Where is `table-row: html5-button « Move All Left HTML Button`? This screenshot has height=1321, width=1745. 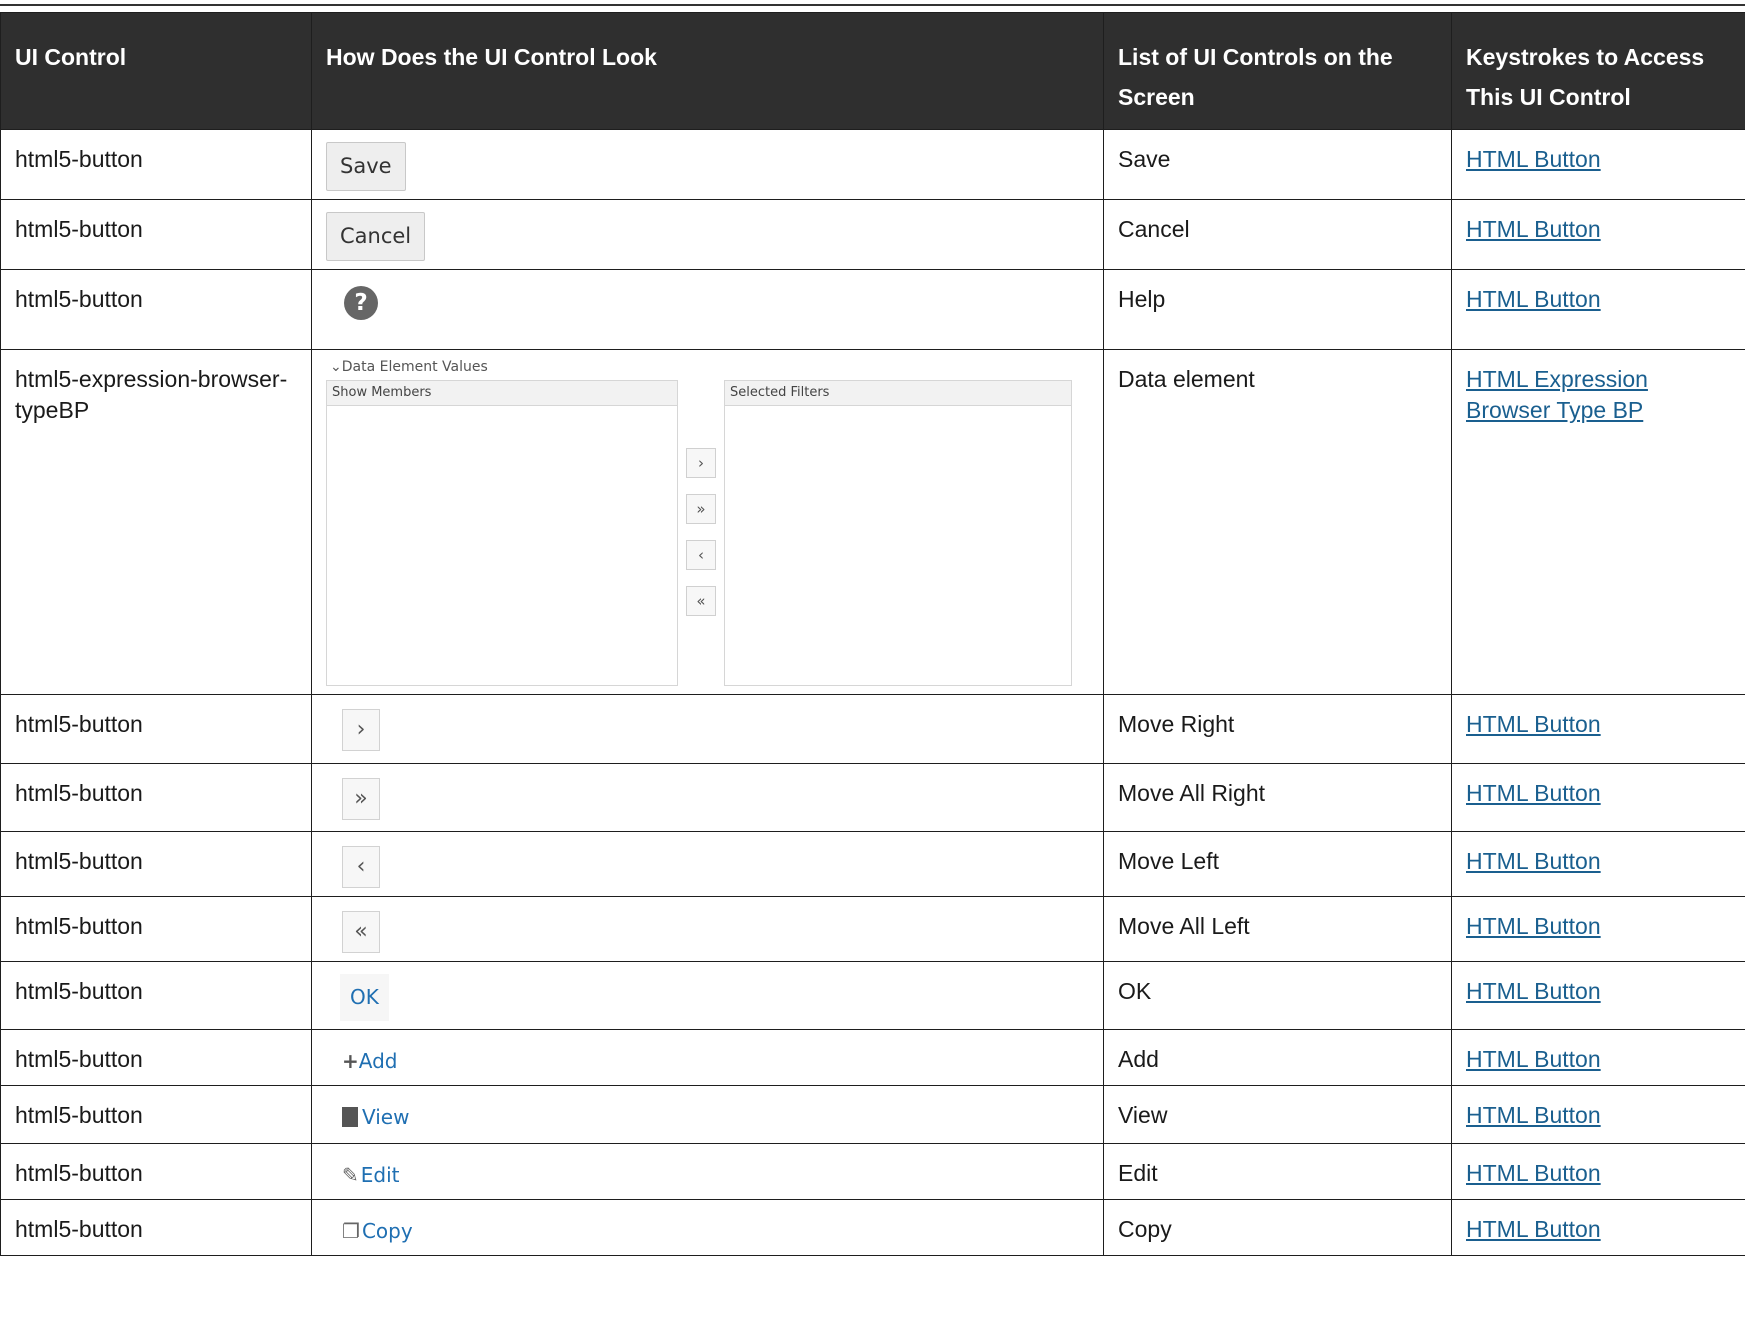
table-row: html5-button « Move All Left HTML Button is located at coordinates (872, 929).